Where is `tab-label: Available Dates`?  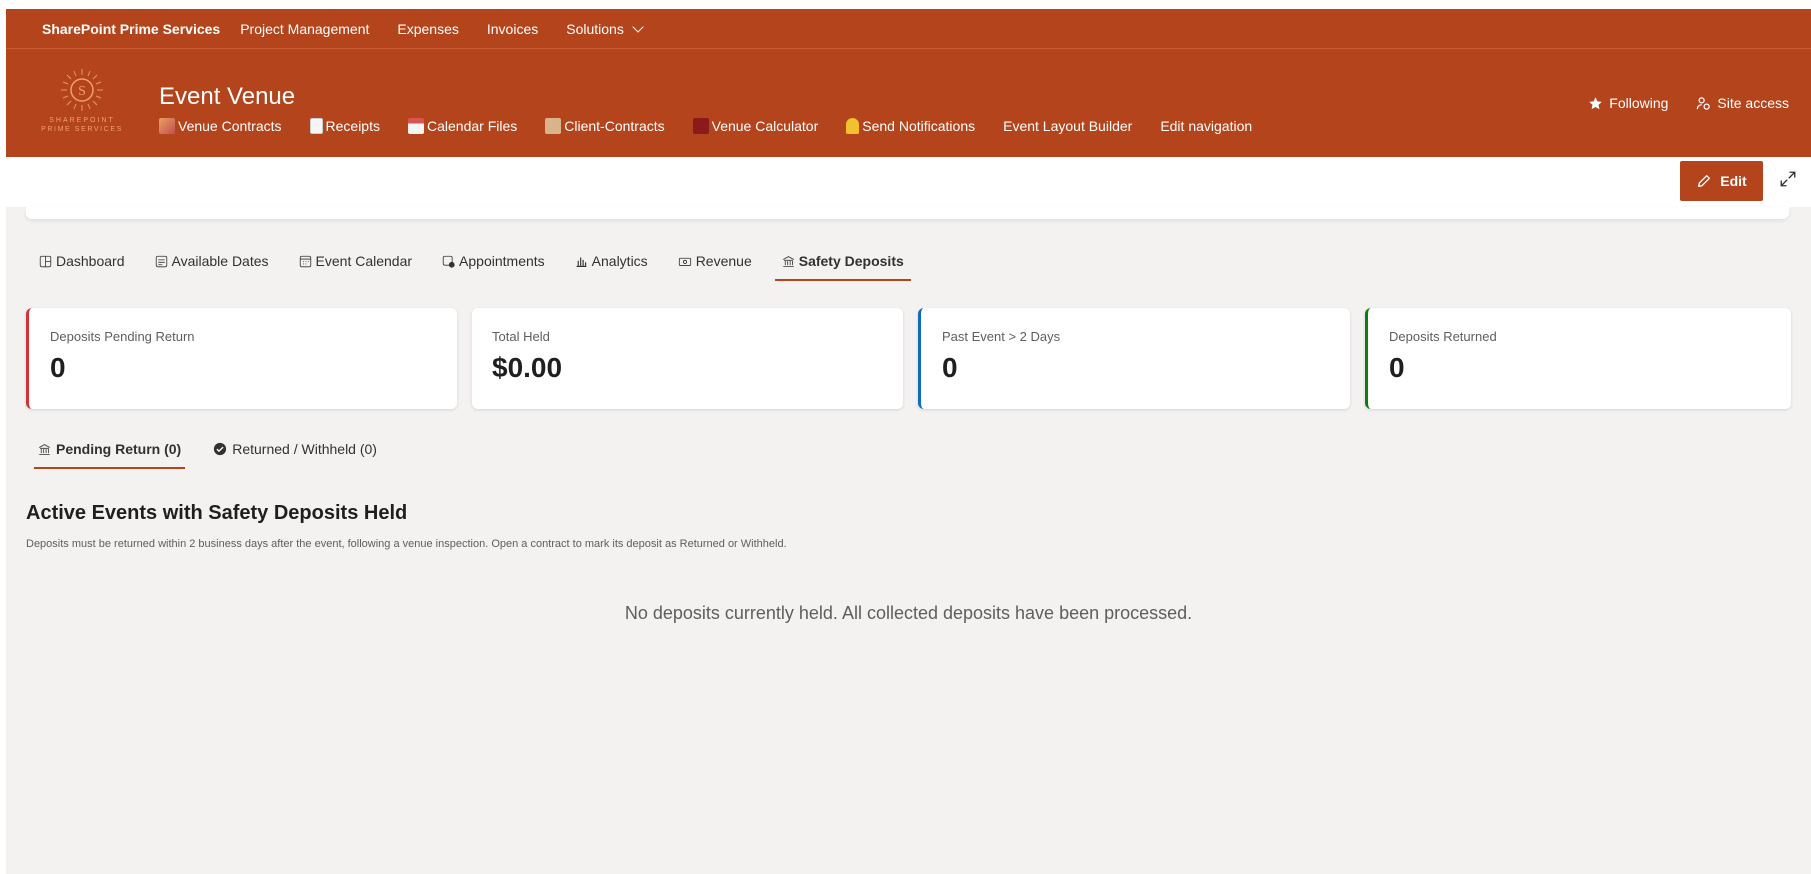 tab-label: Available Dates is located at coordinates (220, 261).